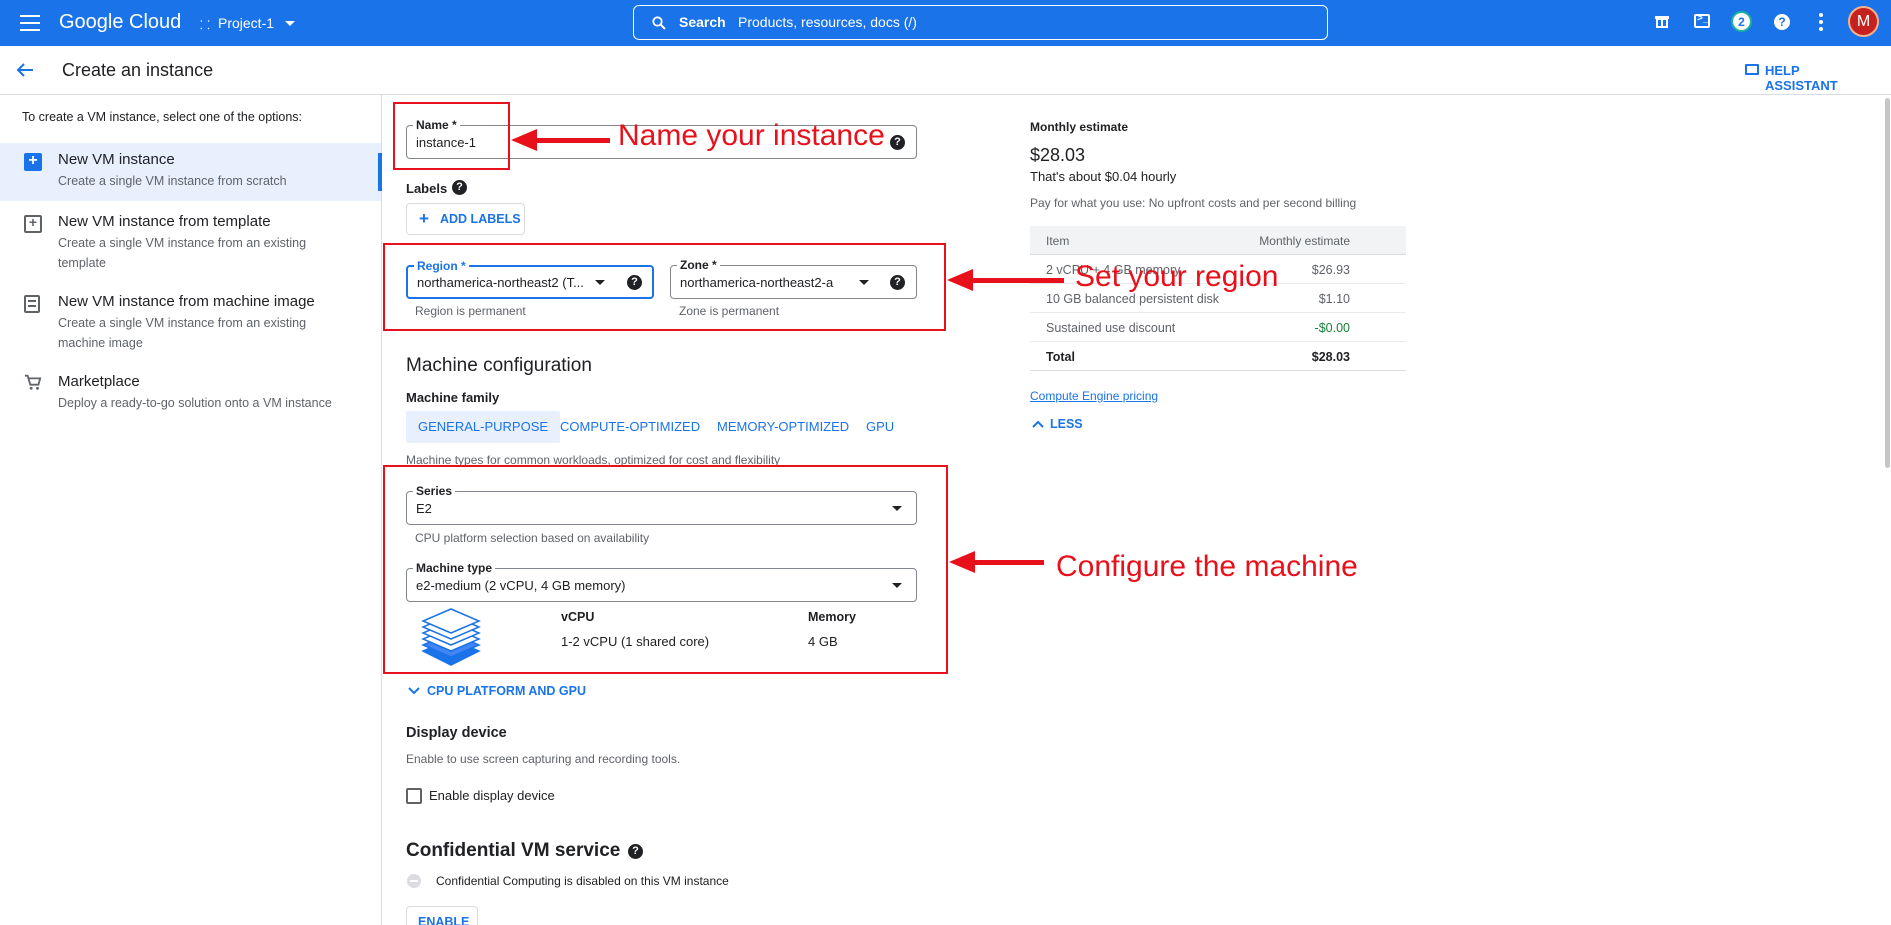  I want to click on gift-icon, so click(1662, 21).